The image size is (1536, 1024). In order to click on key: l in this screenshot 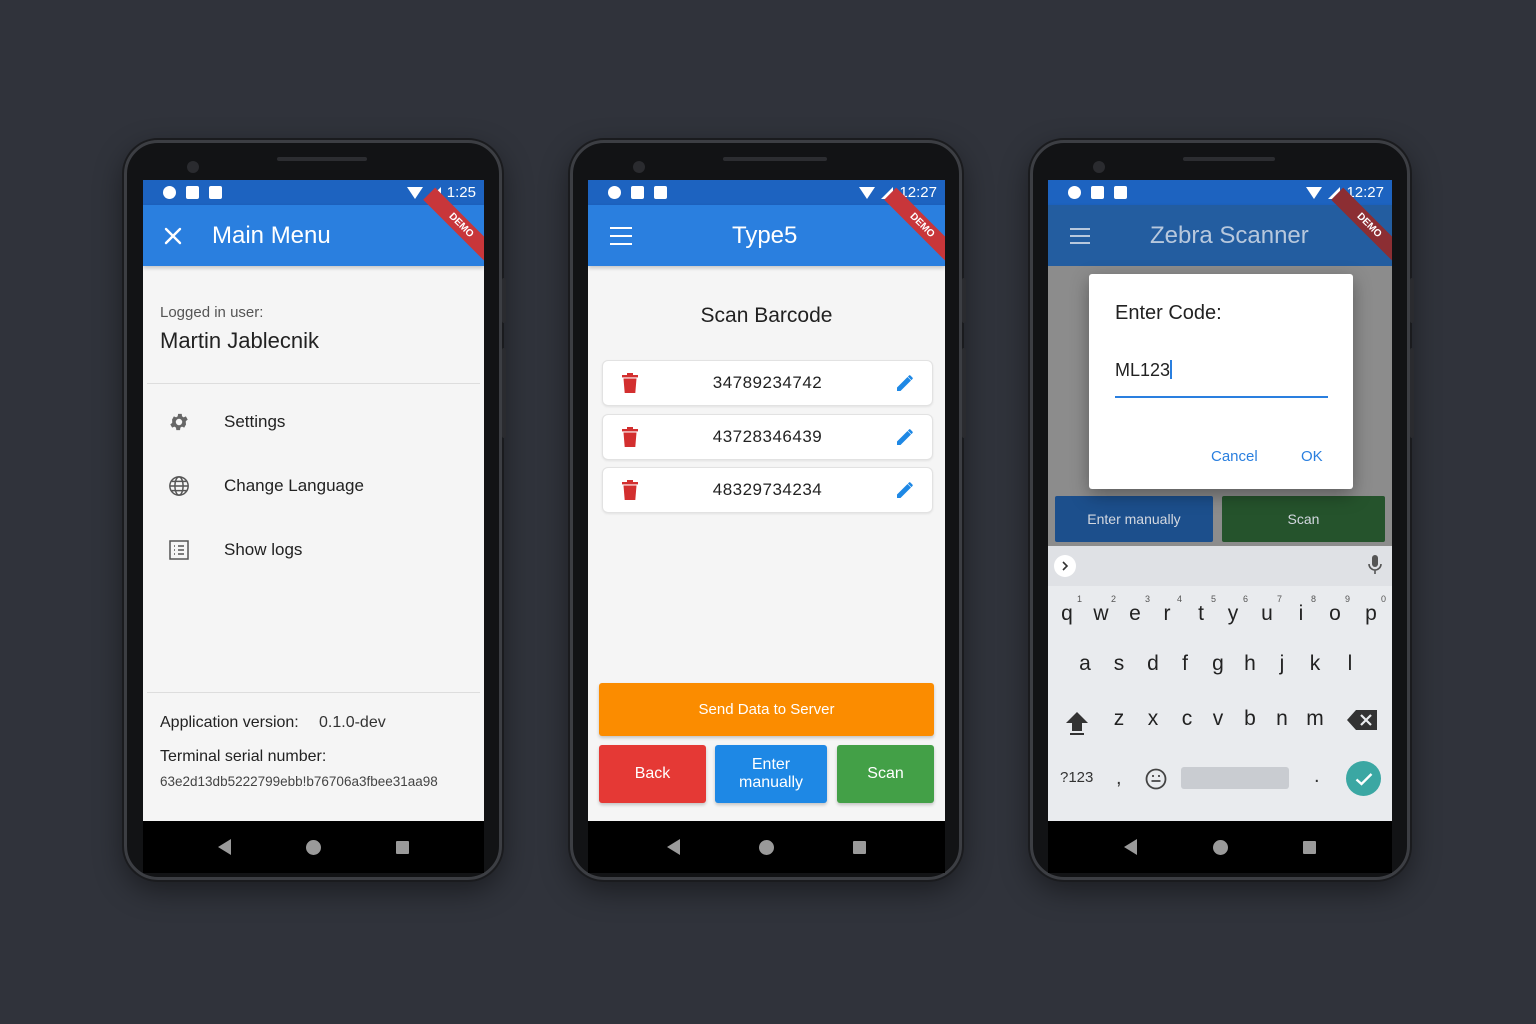, I will do `click(1350, 664)`.